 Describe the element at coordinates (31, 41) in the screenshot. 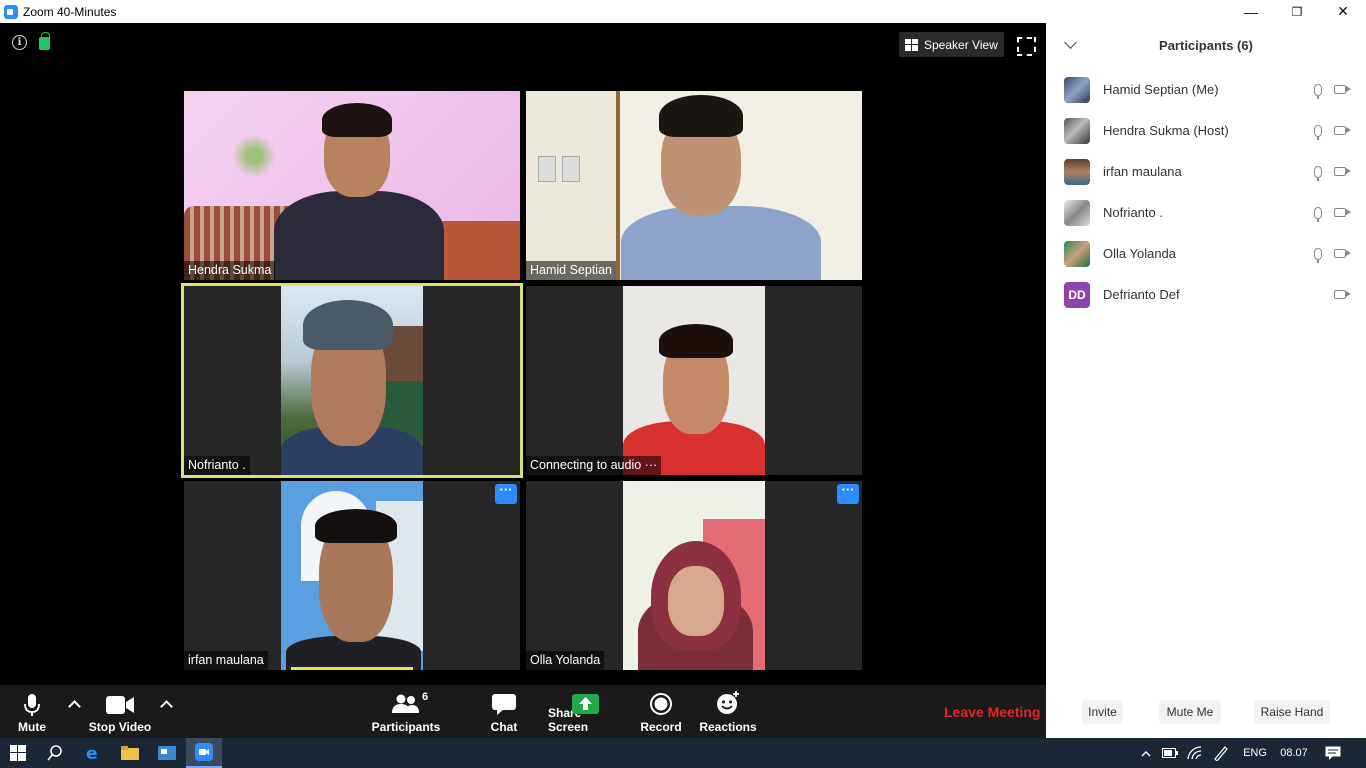

I see `meeting-info-icons: i` at that location.